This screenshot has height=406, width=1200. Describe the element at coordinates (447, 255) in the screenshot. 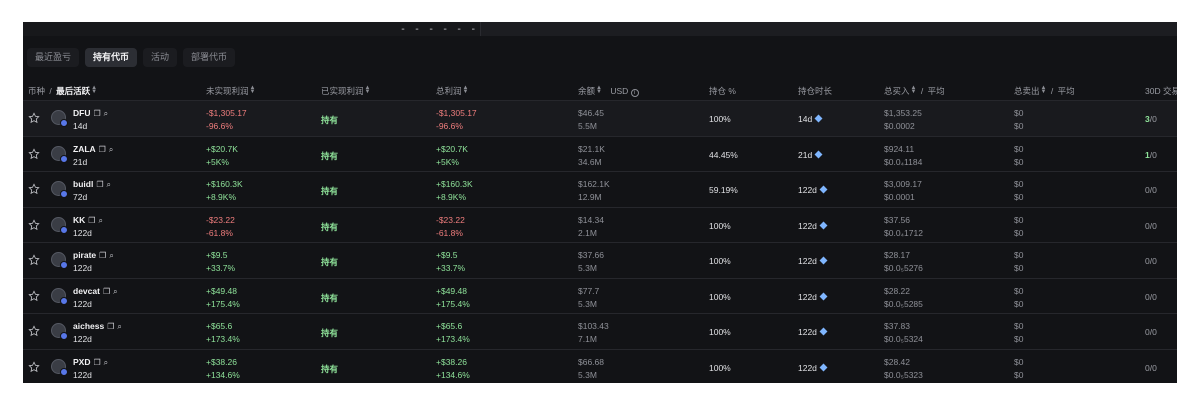

I see `total-usd: +$9.5` at that location.